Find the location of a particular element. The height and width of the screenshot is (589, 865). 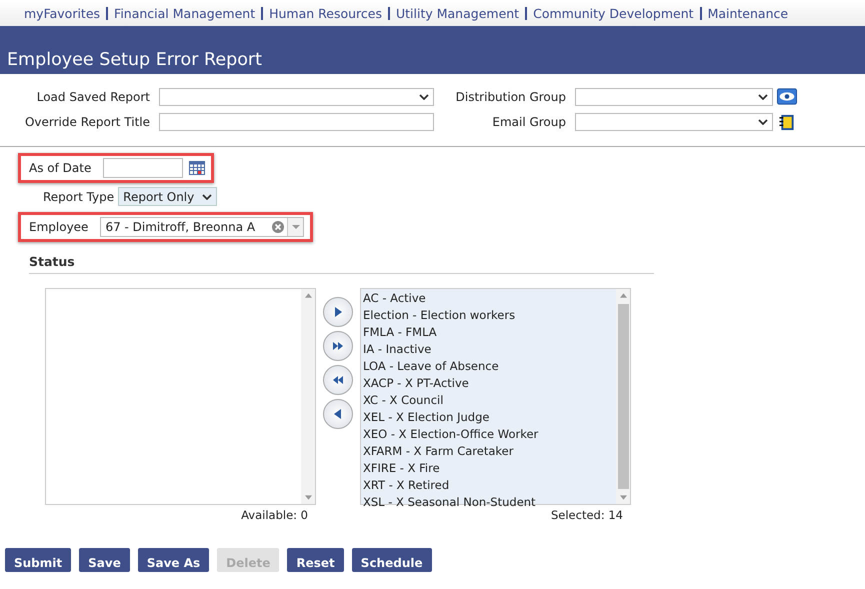

left-triangle-icon is located at coordinates (338, 414).